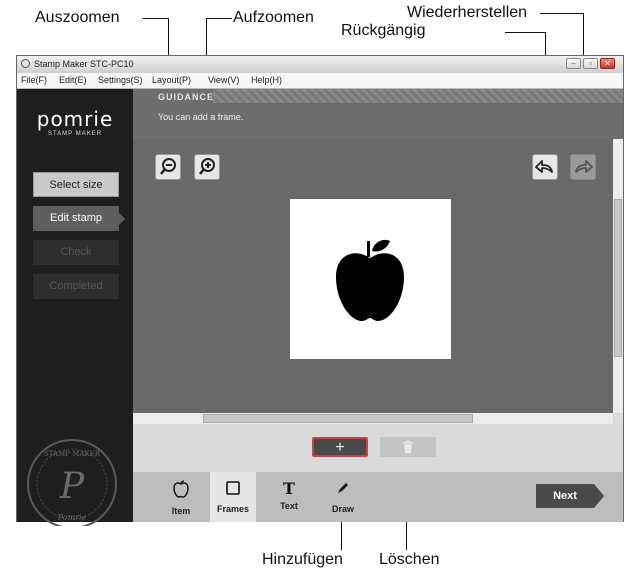  I want to click on menu-help: Help(H), so click(266, 80).